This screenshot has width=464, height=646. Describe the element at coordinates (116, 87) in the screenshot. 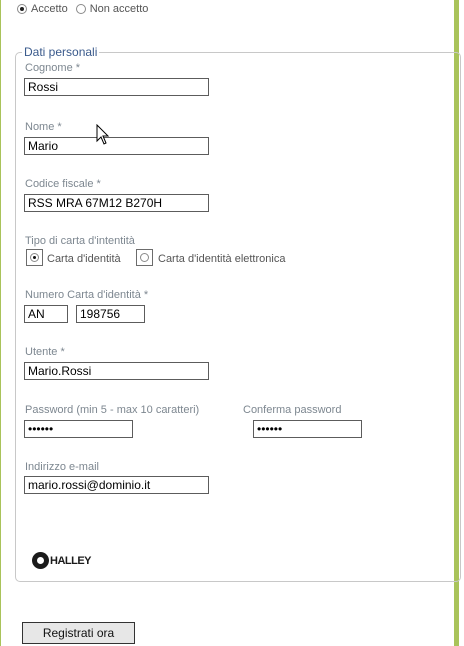

I see `cognome-input: Rossi` at that location.